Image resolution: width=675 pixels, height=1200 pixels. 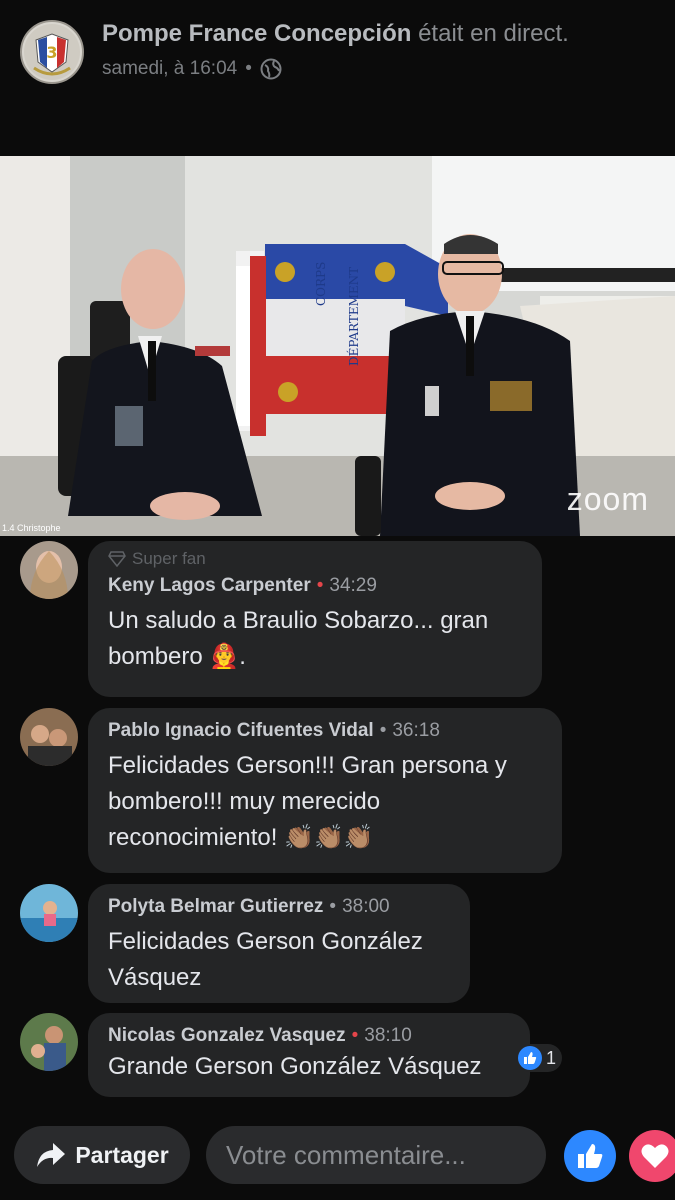 I want to click on comment-text-line: Felicidades Gerson!!! Gran persona y, so click(x=307, y=765).